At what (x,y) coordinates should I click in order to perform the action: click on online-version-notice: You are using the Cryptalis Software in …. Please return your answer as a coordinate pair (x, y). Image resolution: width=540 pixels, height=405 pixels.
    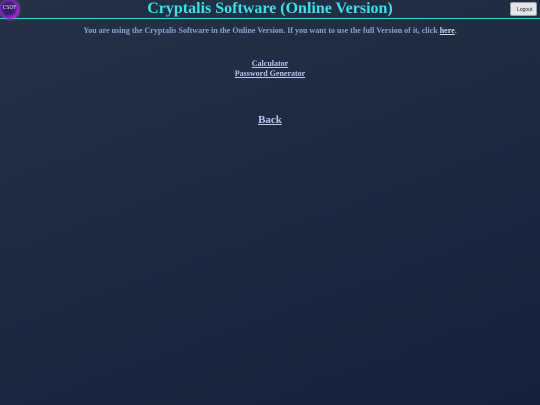
    Looking at the image, I should click on (270, 31).